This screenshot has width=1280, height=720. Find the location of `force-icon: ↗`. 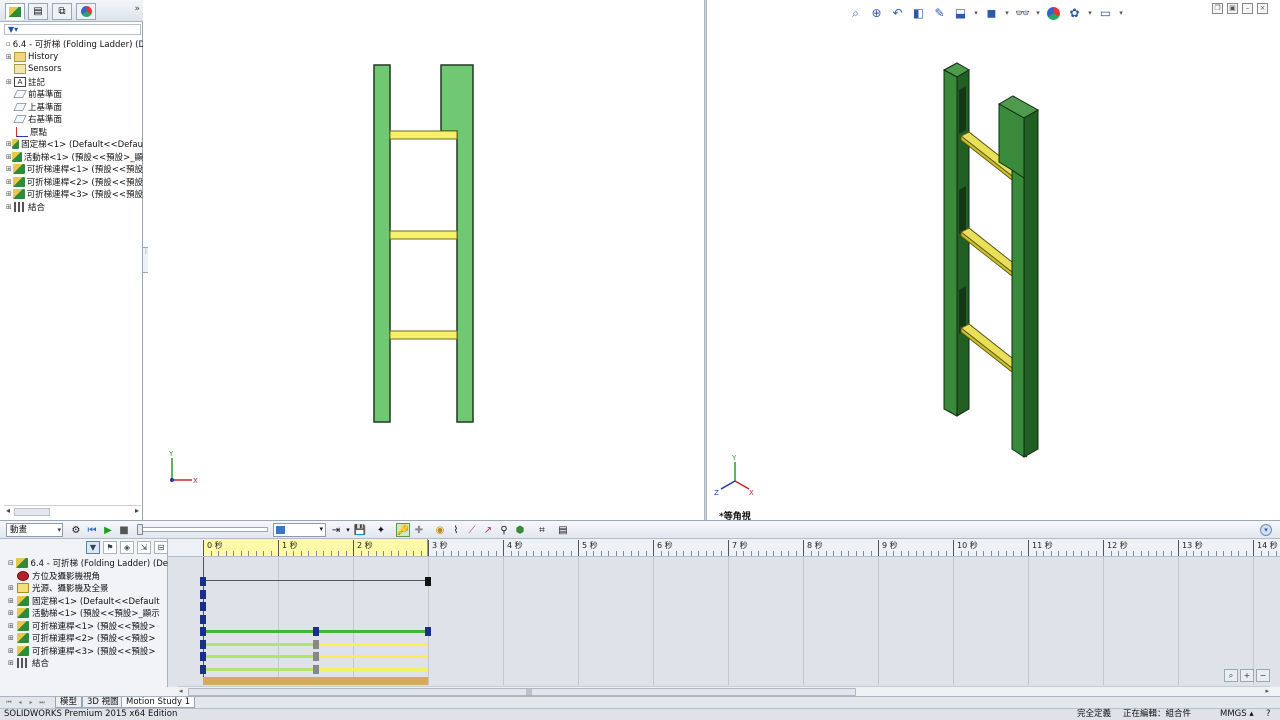

force-icon: ↗ is located at coordinates (488, 530).